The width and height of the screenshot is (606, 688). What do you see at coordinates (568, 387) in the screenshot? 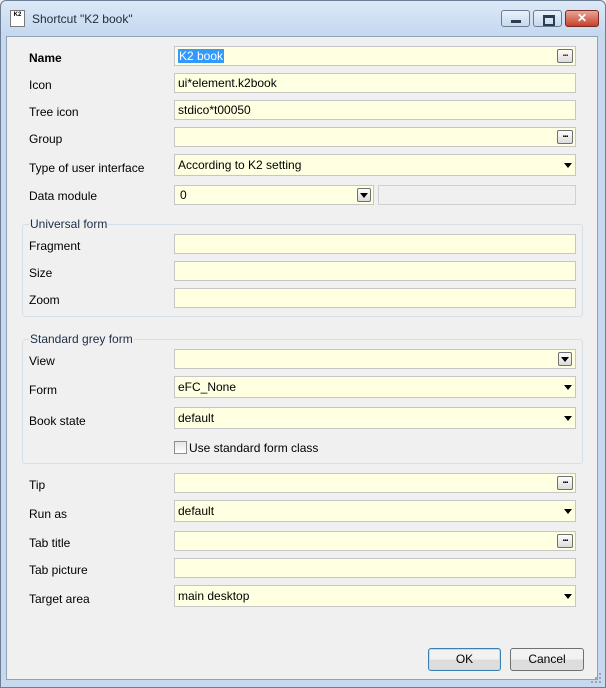
I see `form-chevron-down-icon` at bounding box center [568, 387].